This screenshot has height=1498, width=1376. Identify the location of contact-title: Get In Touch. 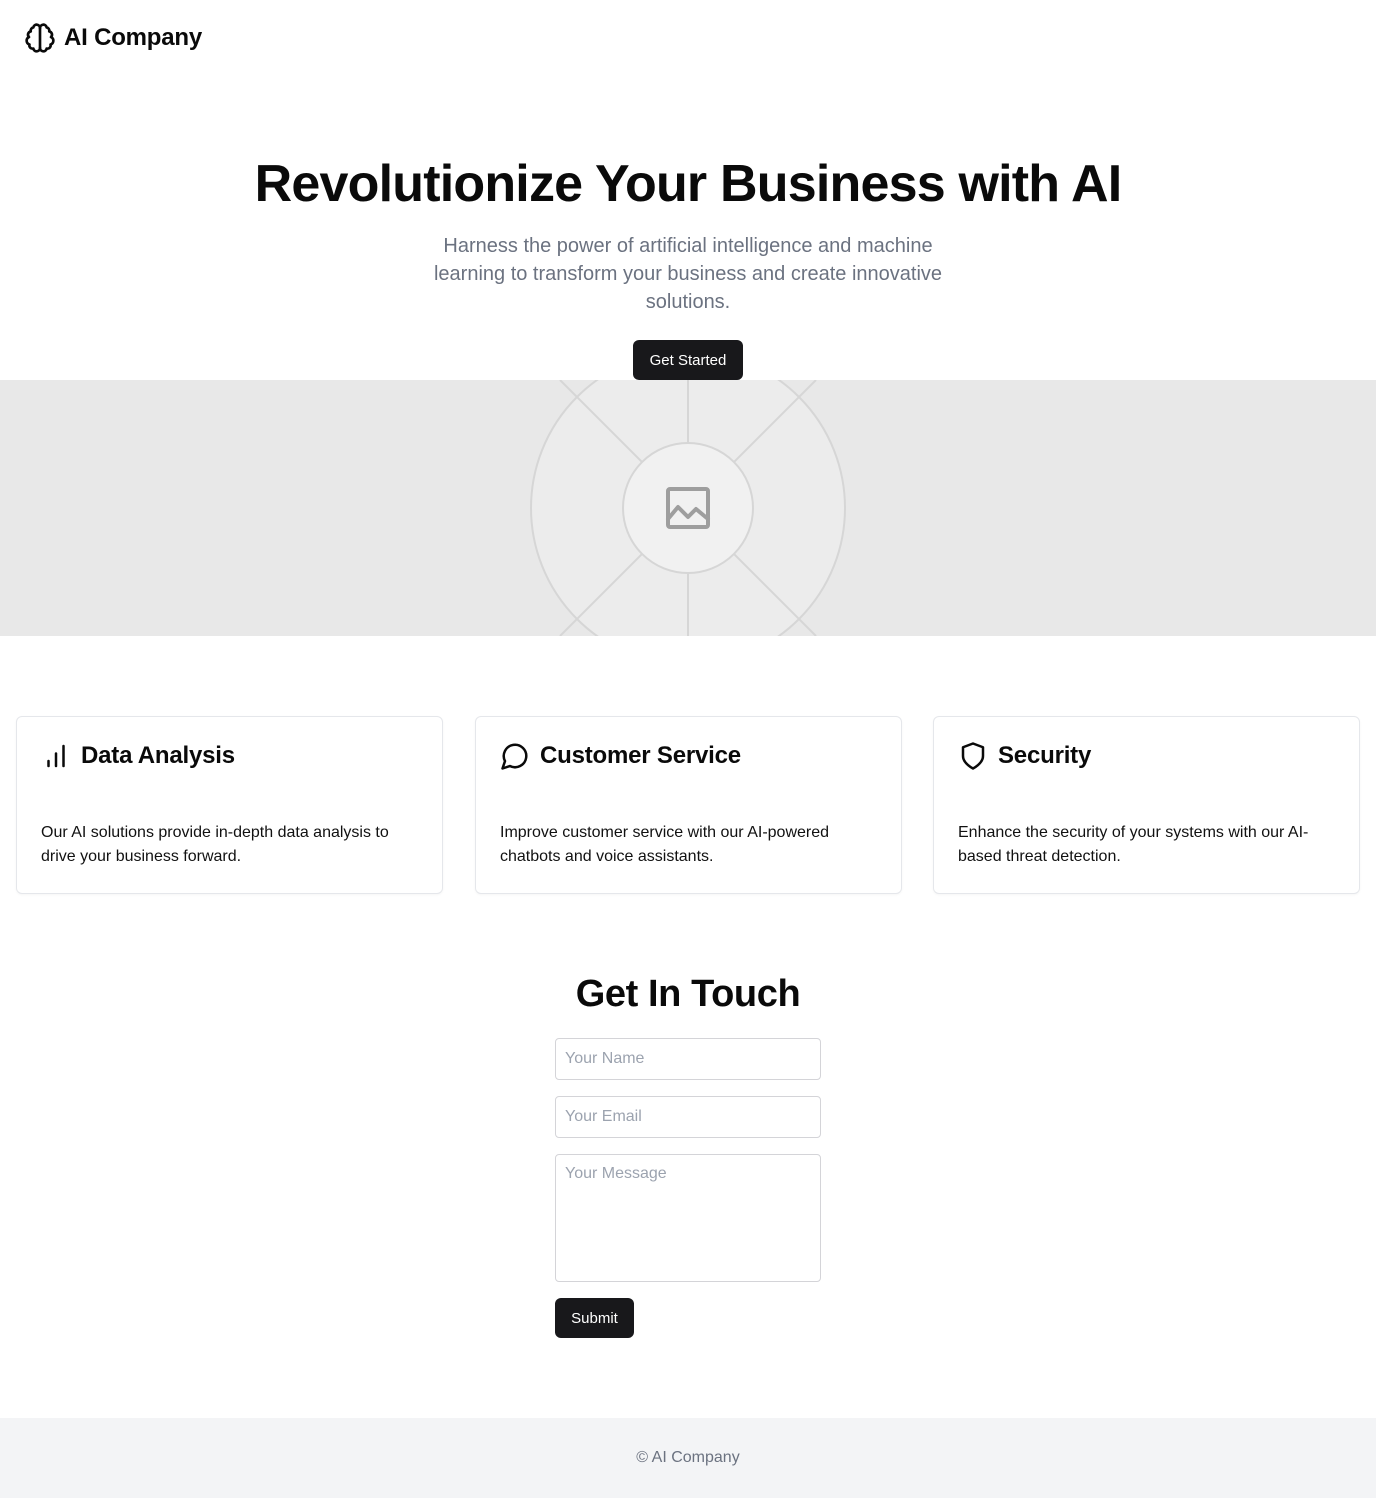
(688, 994).